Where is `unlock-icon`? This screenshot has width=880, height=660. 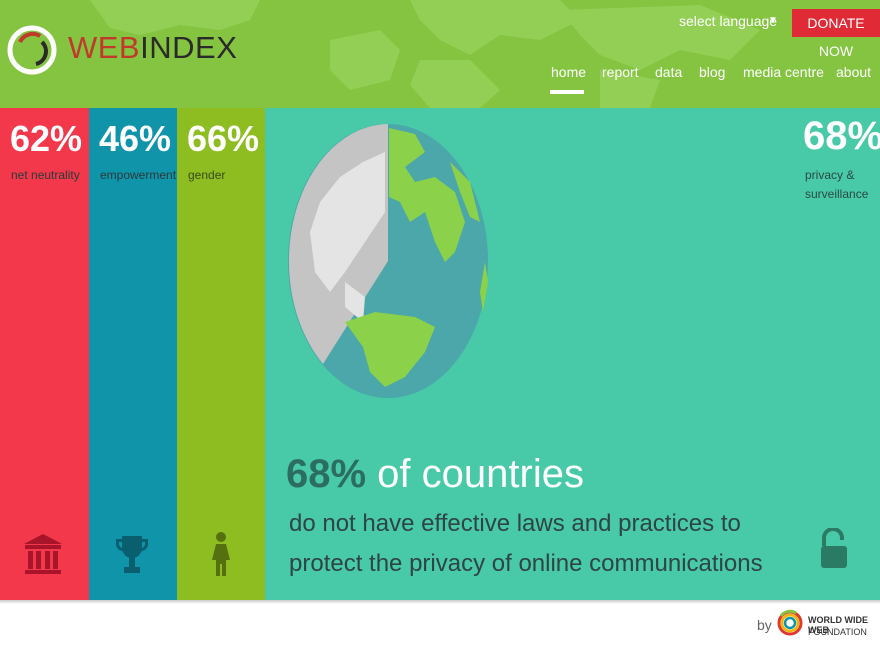 unlock-icon is located at coordinates (834, 548).